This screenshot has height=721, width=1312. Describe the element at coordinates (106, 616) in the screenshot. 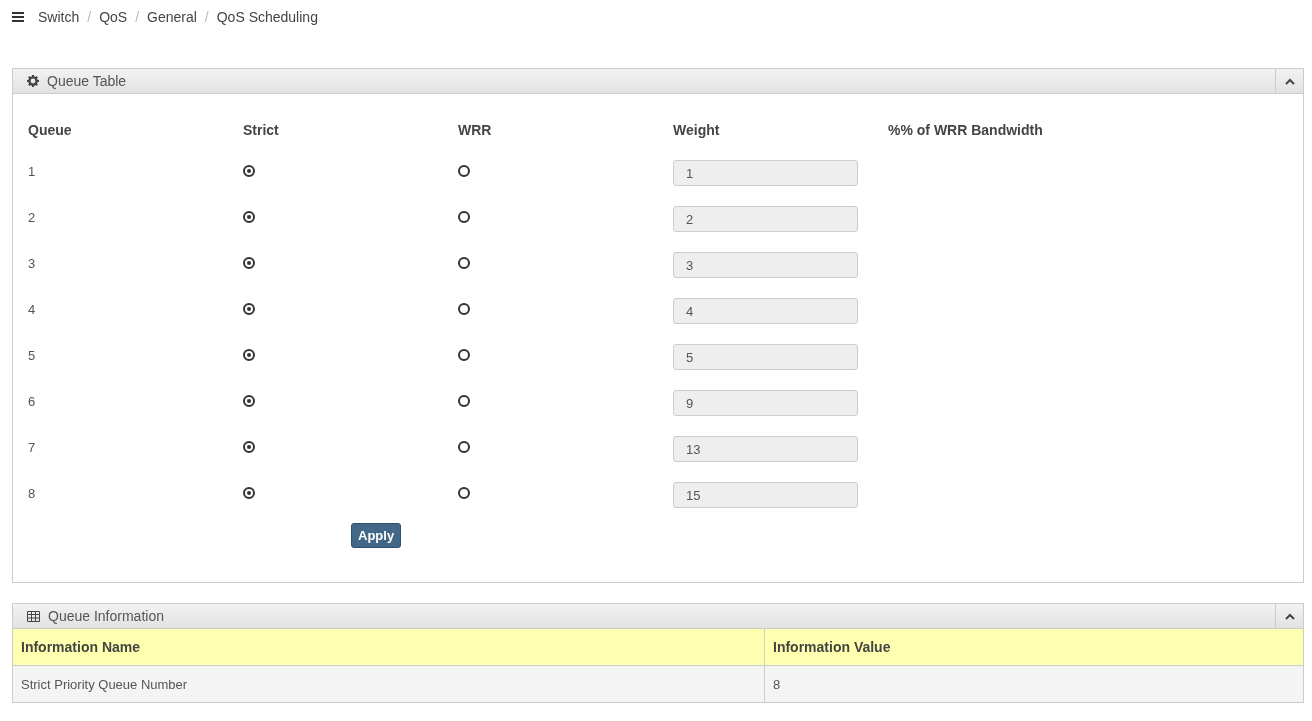

I see `panel-title: Queue Information` at that location.